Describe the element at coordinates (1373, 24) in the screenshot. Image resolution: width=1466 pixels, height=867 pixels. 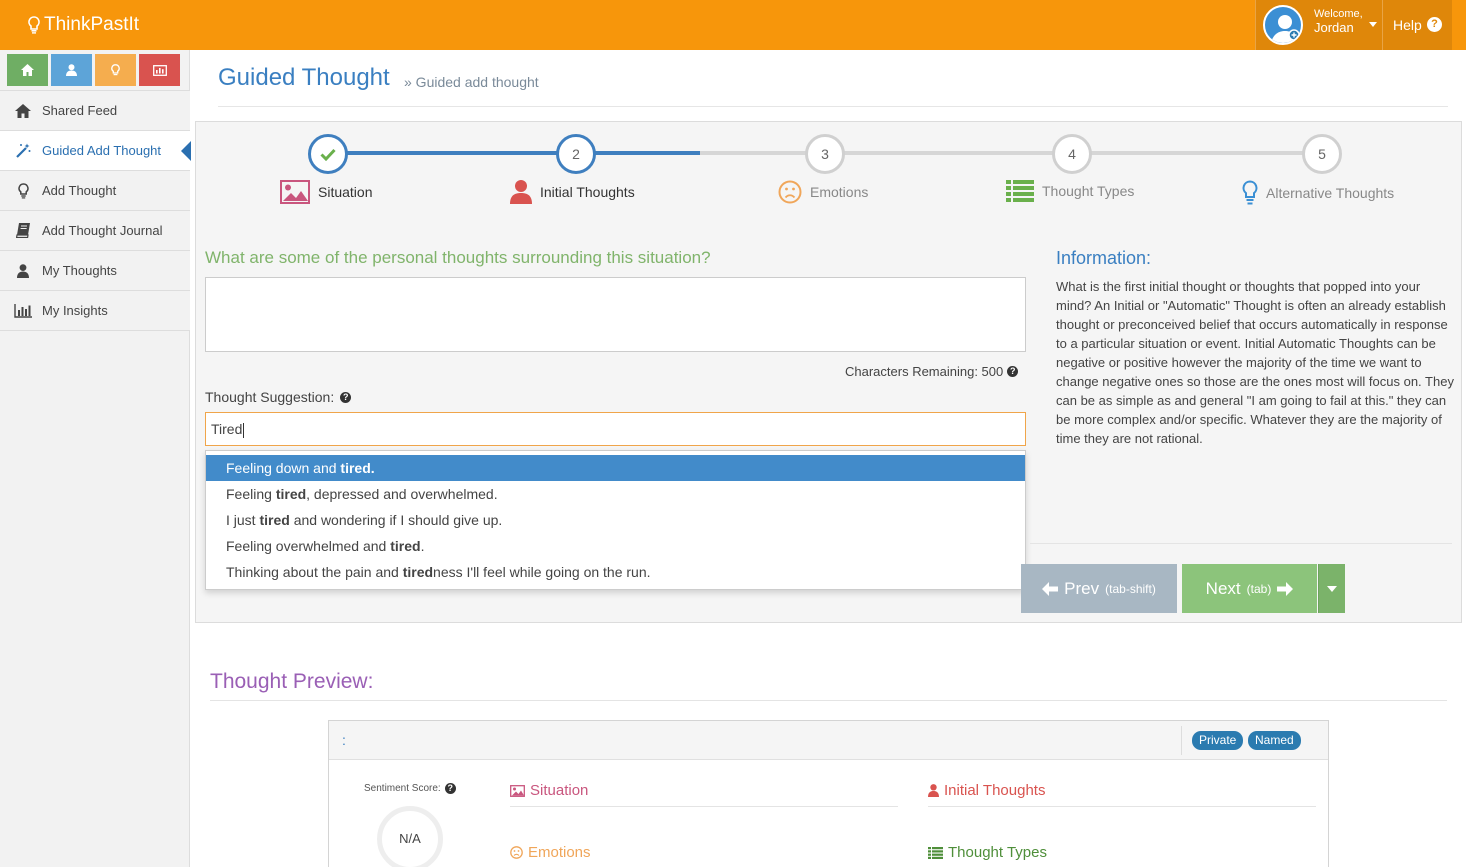
I see `chevron-down-icon` at that location.